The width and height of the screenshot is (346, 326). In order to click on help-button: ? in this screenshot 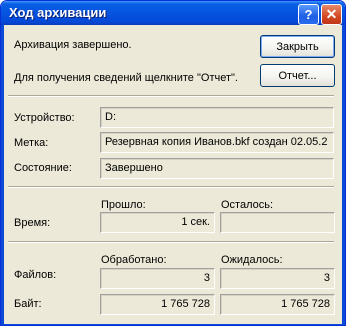, I will do `click(308, 14)`.